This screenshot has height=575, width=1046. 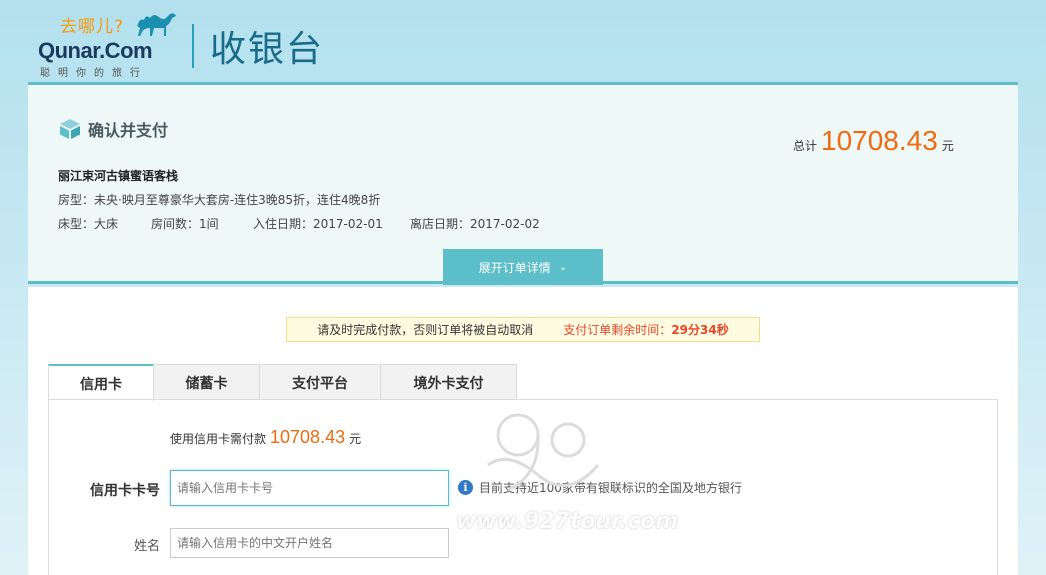 What do you see at coordinates (156, 25) in the screenshot?
I see `camel-icon` at bounding box center [156, 25].